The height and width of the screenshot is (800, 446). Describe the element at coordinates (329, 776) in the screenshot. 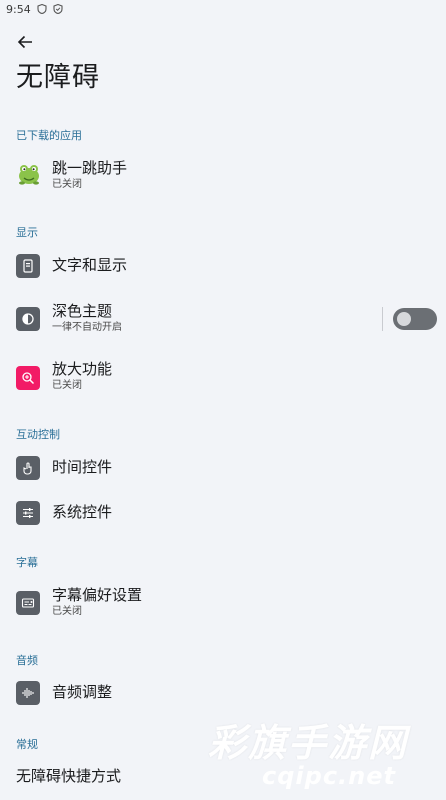

I see `watermark-url: cqipc.net` at that location.